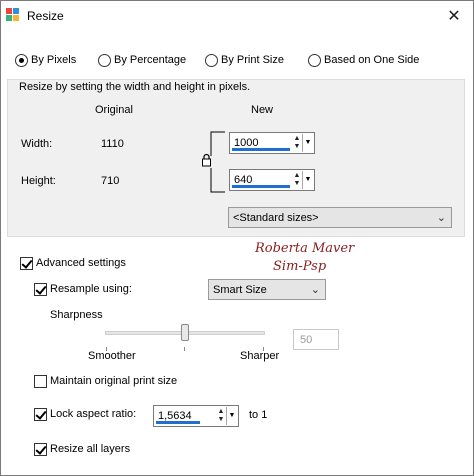  I want to click on resample-checkbox: Resample using:, so click(83, 289).